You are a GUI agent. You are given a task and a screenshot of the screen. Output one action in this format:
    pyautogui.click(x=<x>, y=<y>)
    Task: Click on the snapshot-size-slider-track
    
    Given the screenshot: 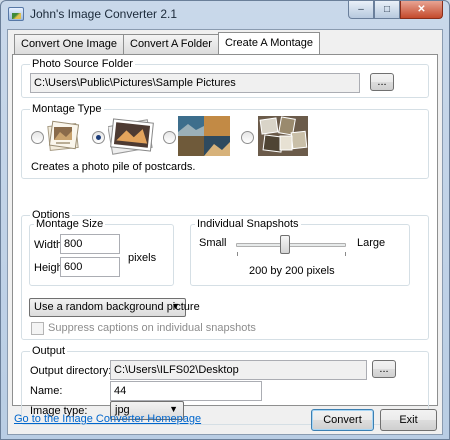 What is the action you would take?
    pyautogui.click(x=291, y=245)
    